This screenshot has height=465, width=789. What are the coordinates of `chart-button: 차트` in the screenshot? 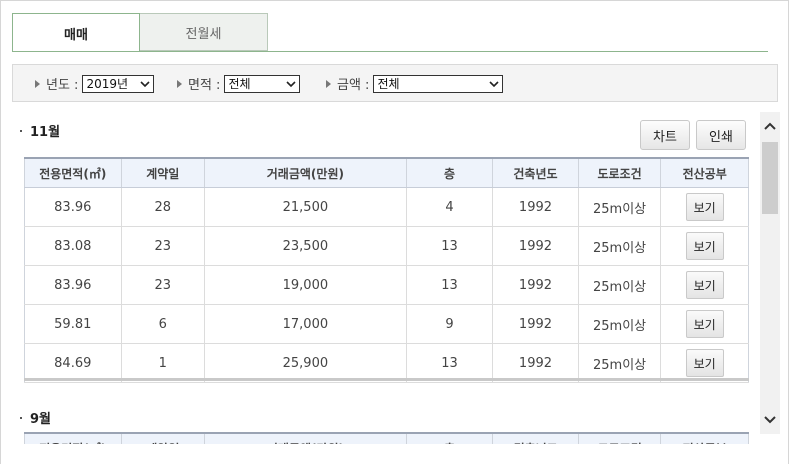 It's located at (665, 135).